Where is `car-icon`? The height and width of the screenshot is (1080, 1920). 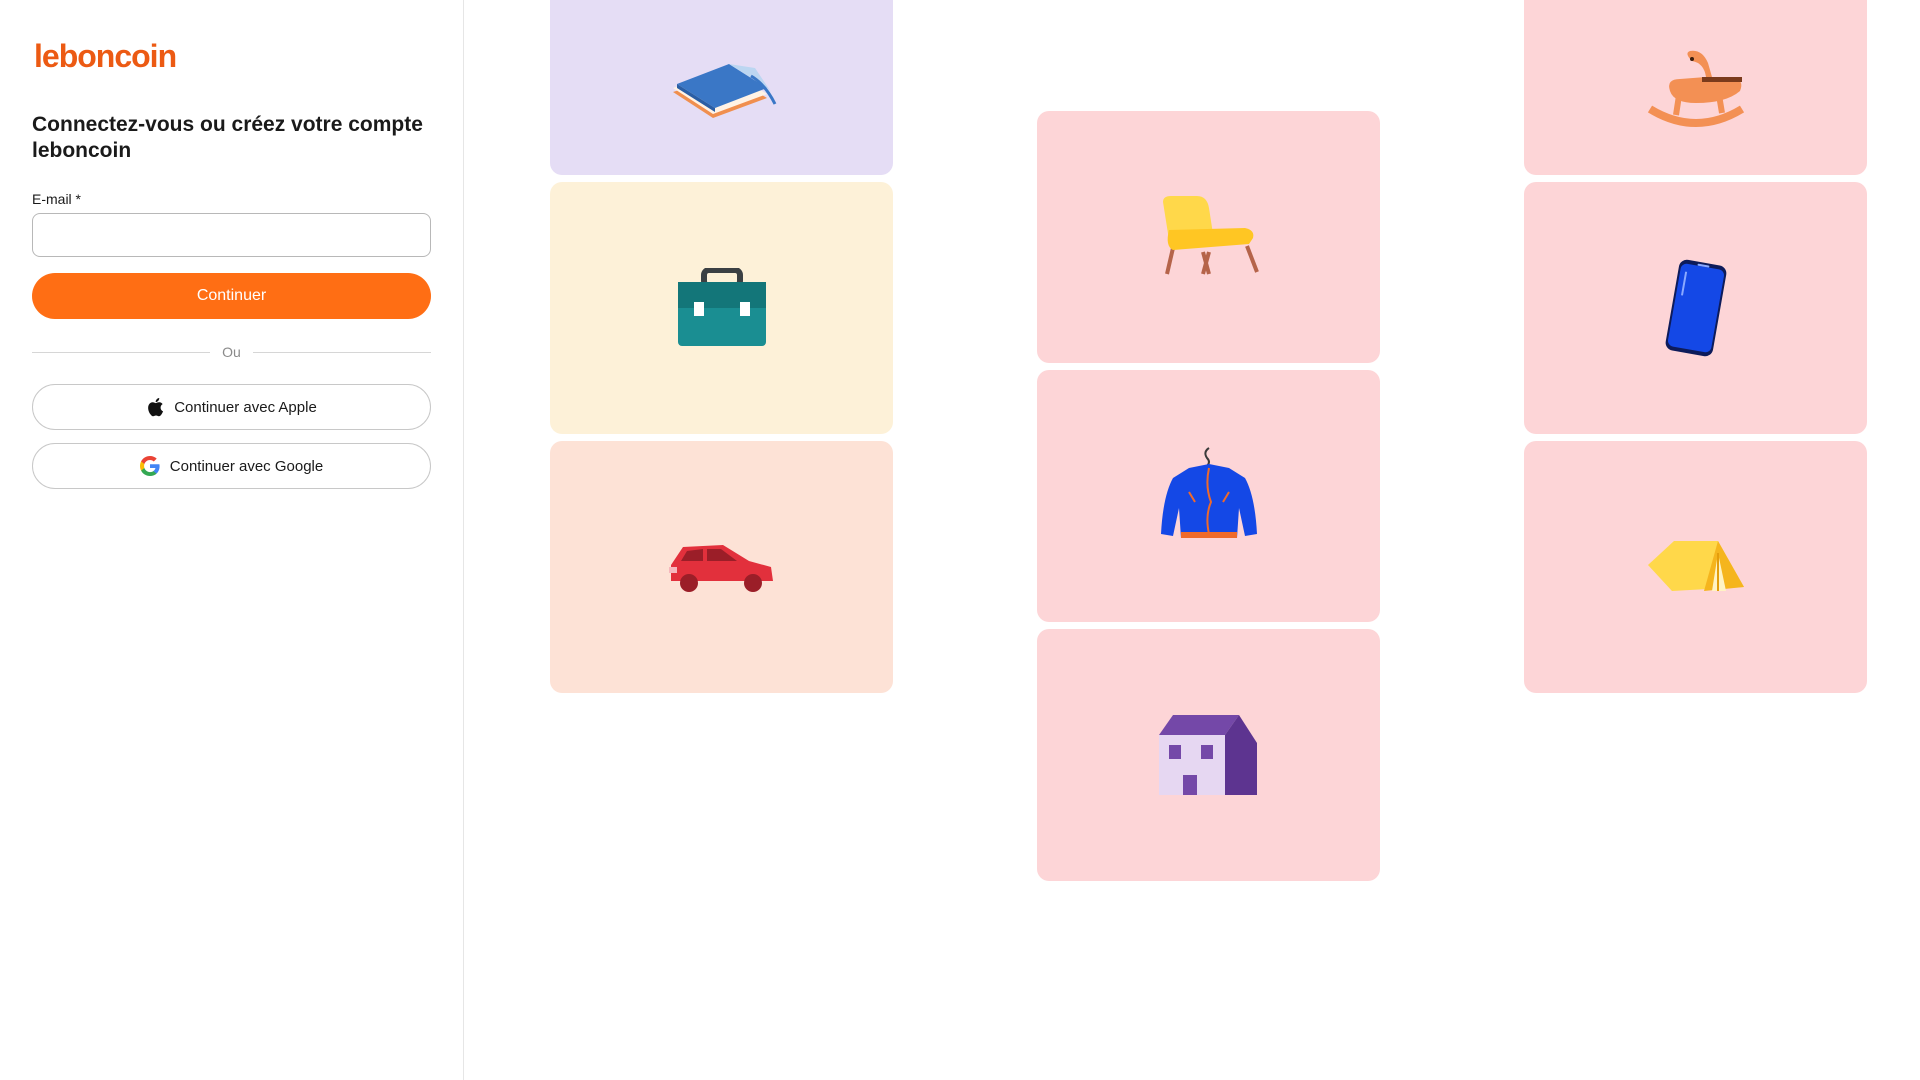 car-icon is located at coordinates (722, 567).